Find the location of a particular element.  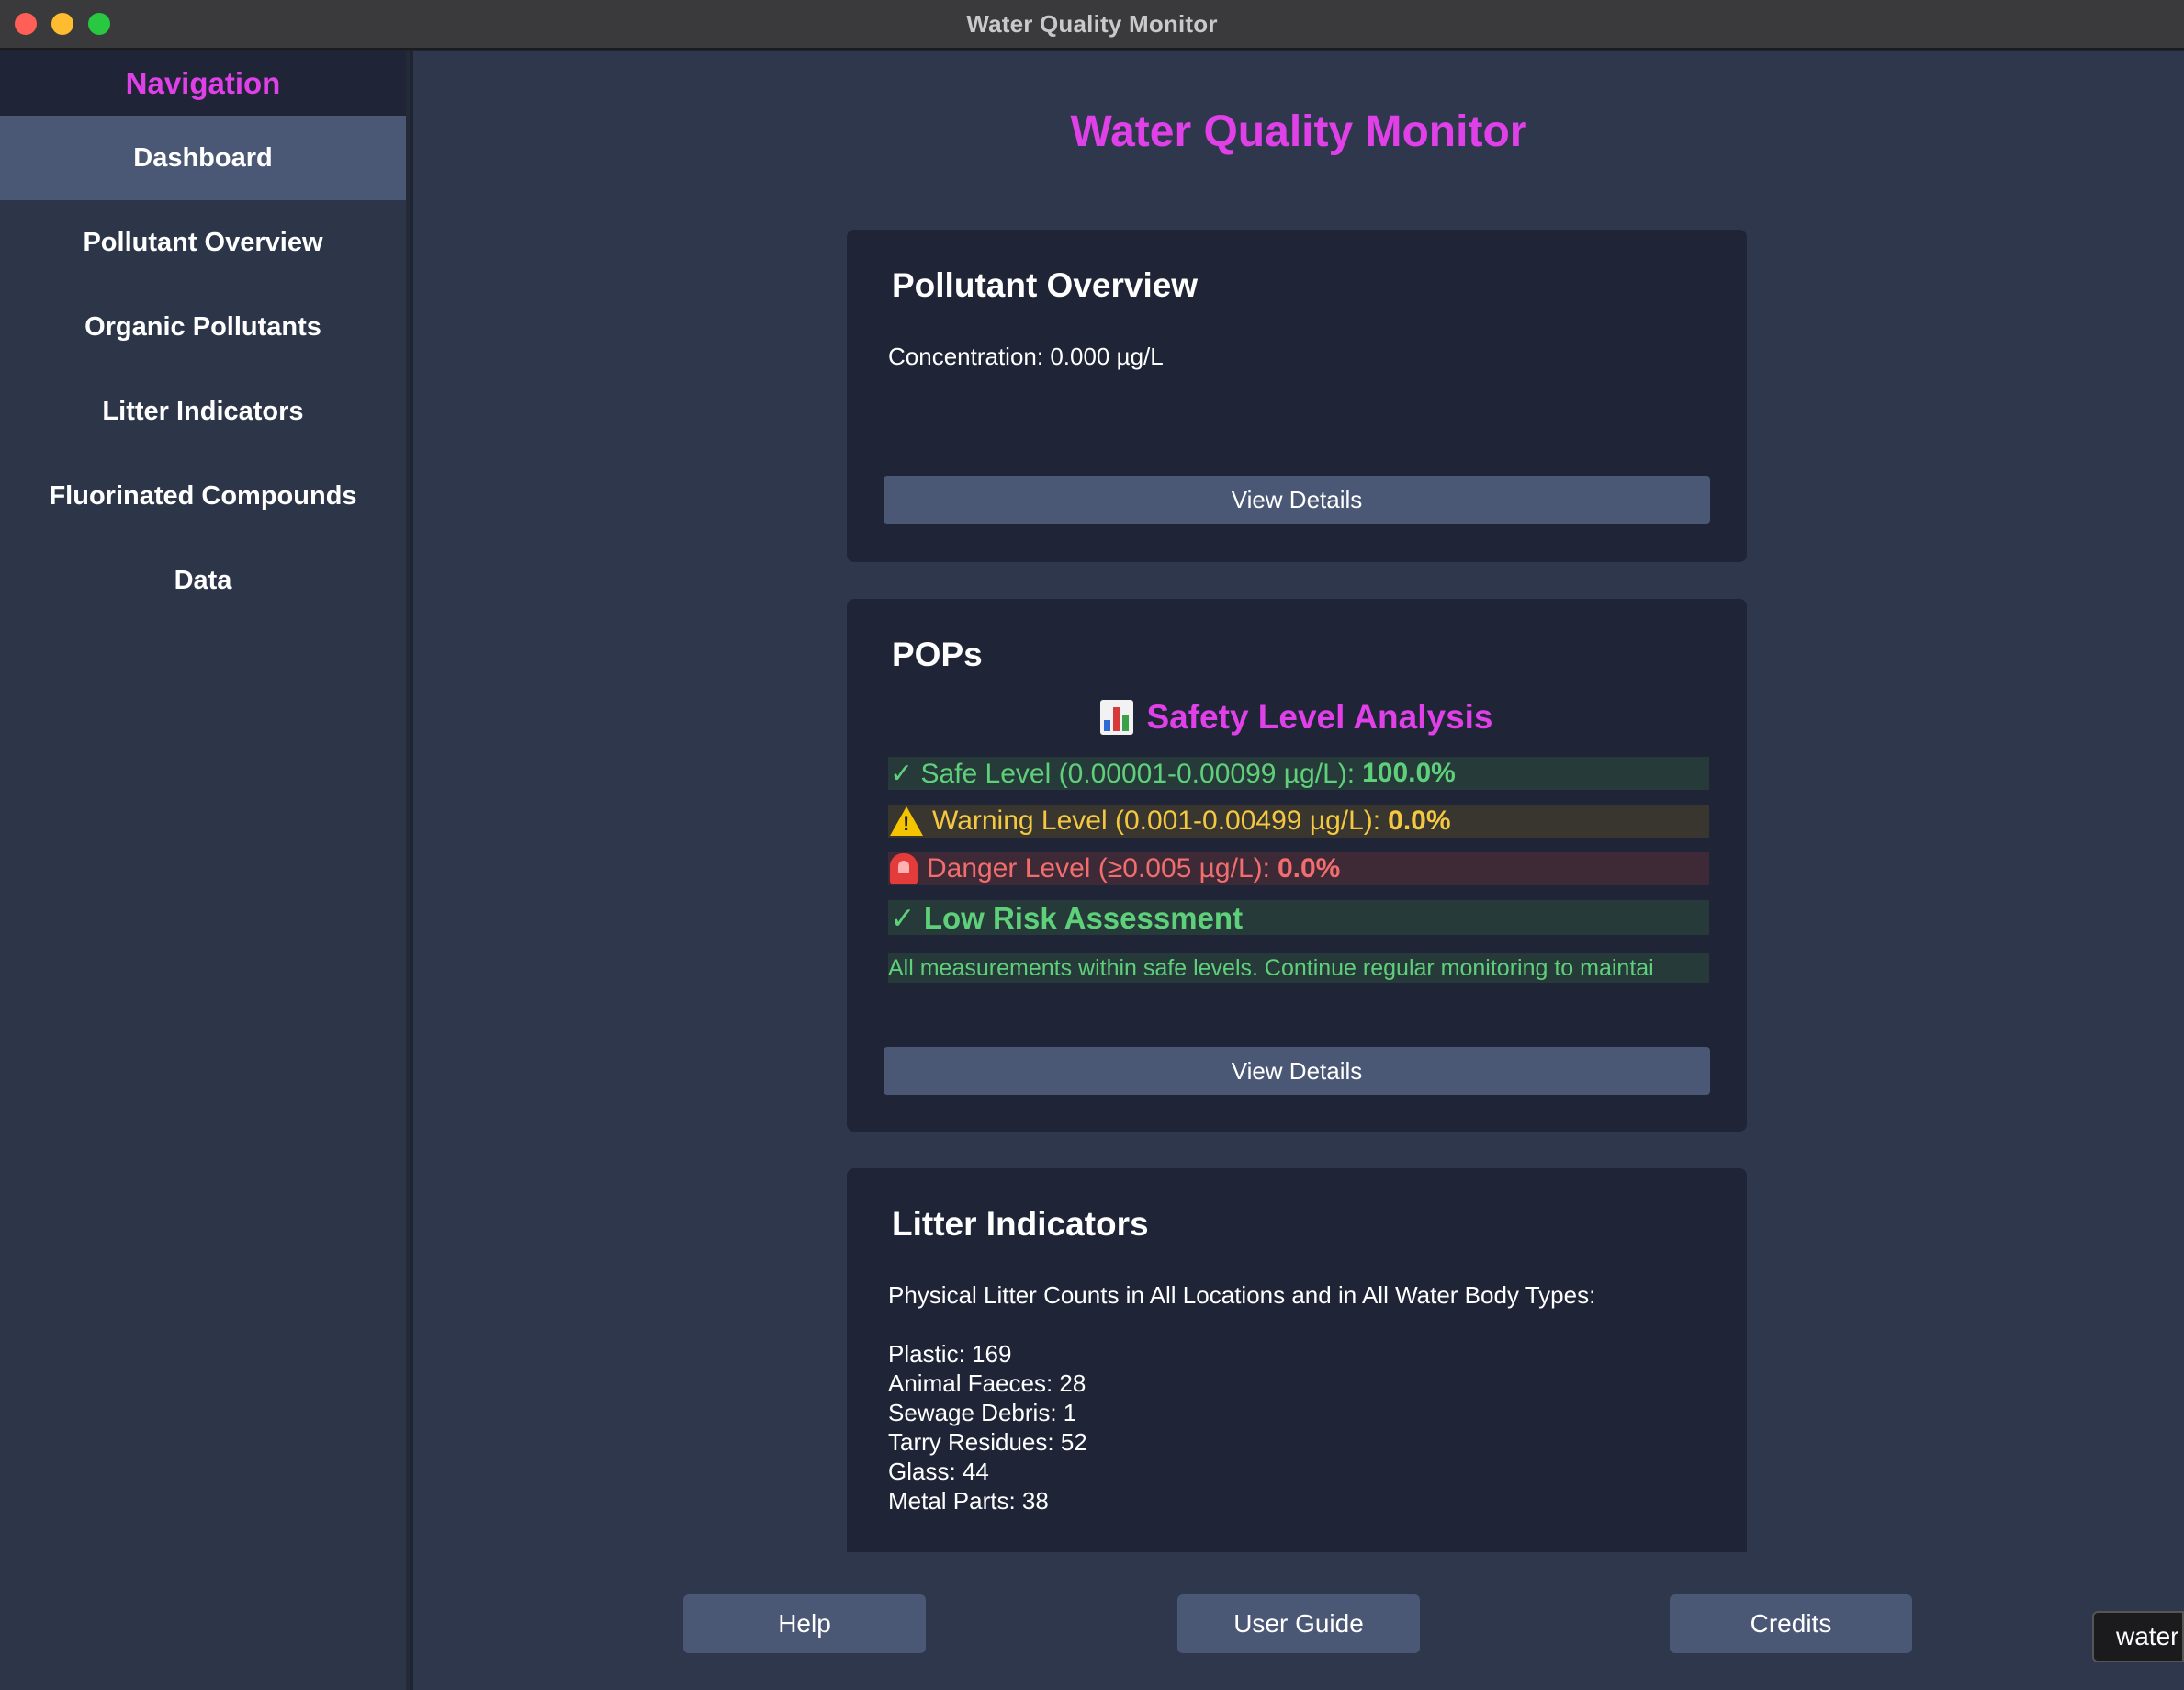

safe-level-label: ✓ Safe Level (0.00001-0.00099 µg/L): is located at coordinates (1123, 773).